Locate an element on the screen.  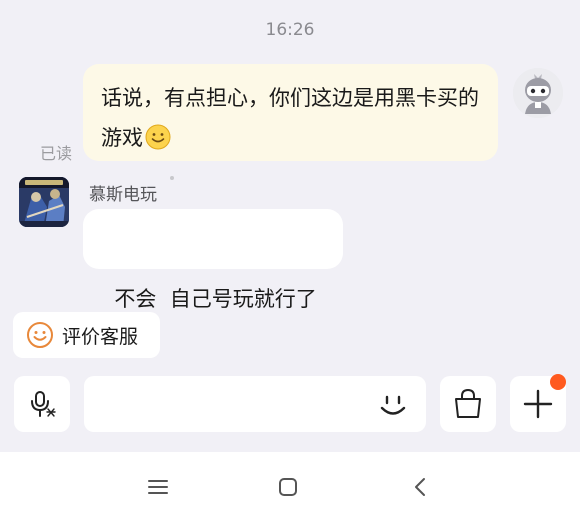
incoming-message-bubble: 不会 自己号玩就行了 is located at coordinates (213, 260).